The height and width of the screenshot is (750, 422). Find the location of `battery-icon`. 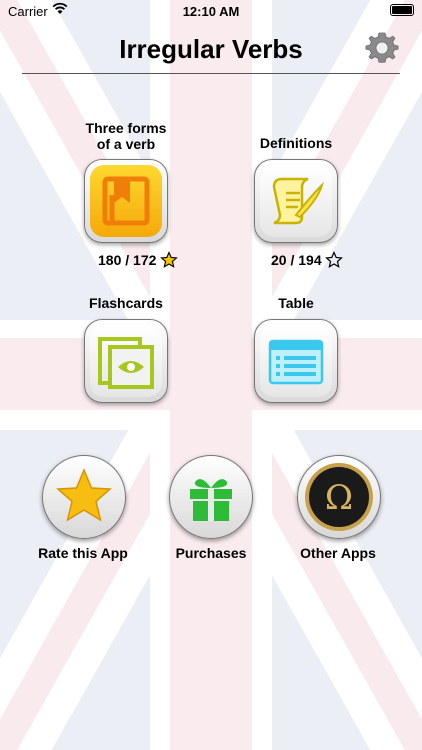

battery-icon is located at coordinates (402, 10).